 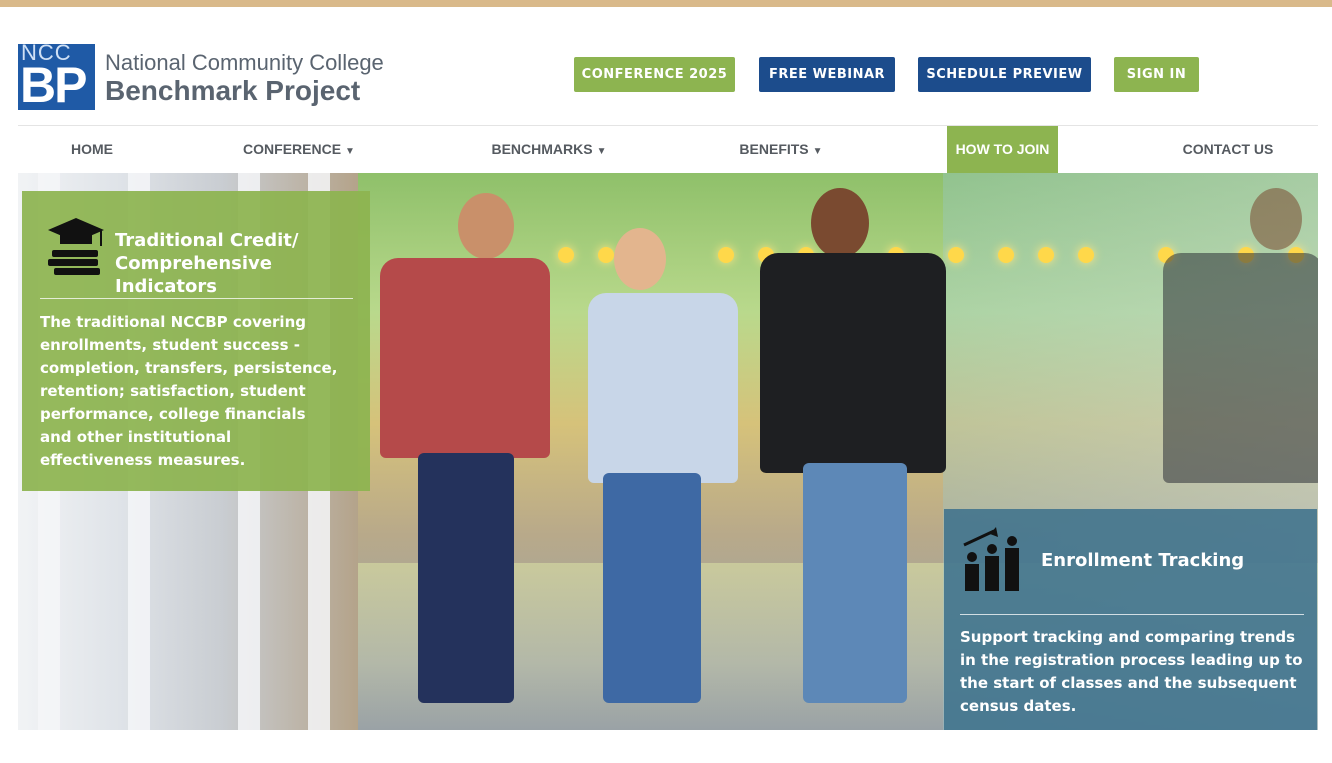 I want to click on nav-conference: CONFERENCE ▼, so click(x=299, y=150).